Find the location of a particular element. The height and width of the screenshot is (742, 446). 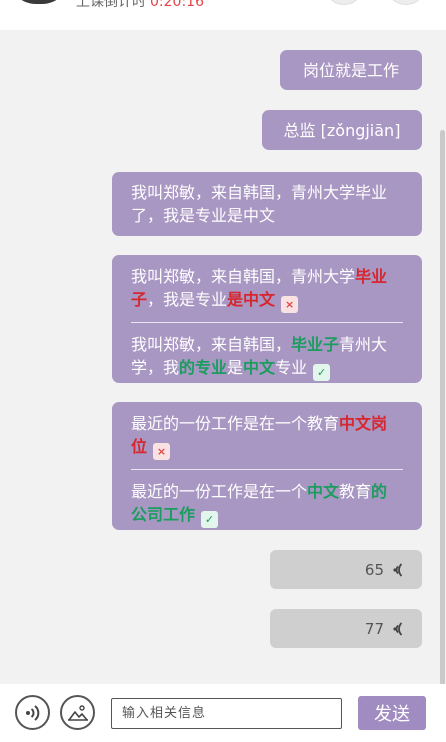

message-input is located at coordinates (226, 713).